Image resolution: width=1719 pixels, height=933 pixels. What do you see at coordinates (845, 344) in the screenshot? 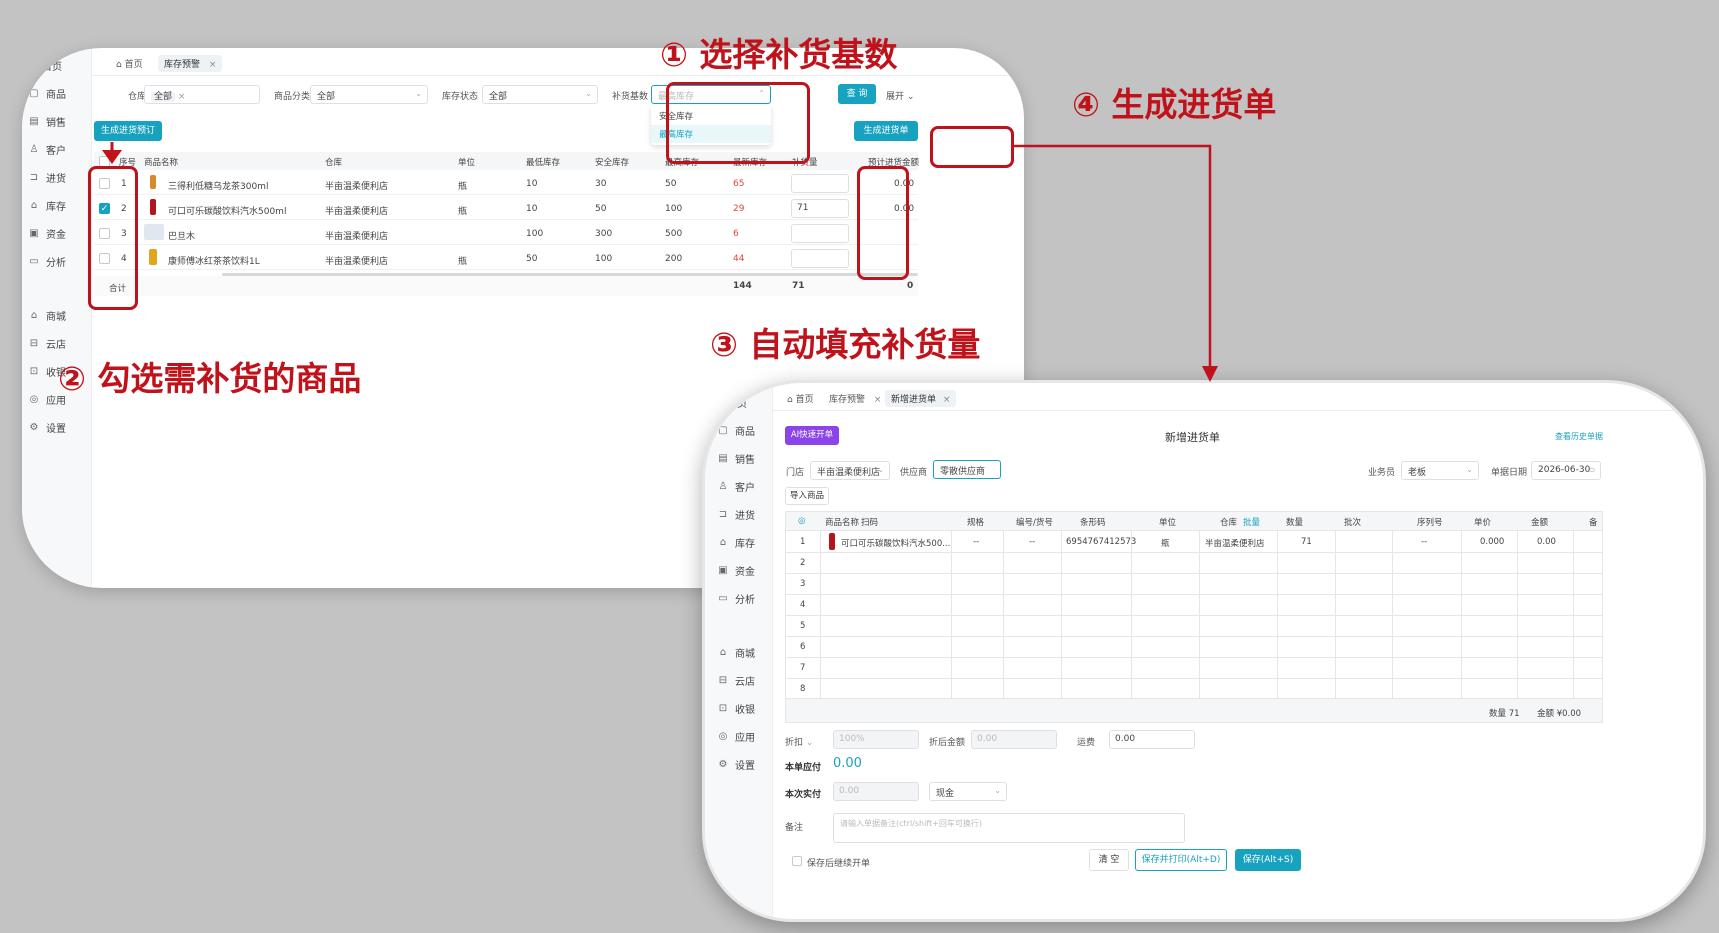
I see `annotation-step-3: ③ 自动填充补货量` at bounding box center [845, 344].